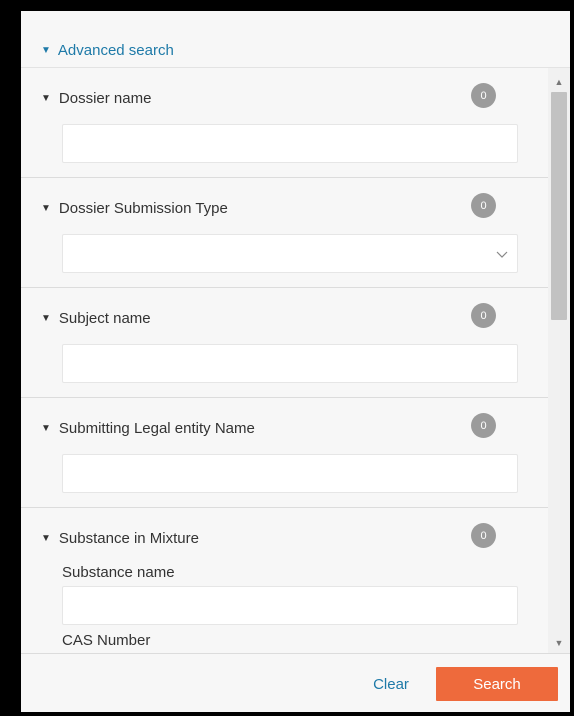 The height and width of the screenshot is (716, 574). What do you see at coordinates (295, 123) in the screenshot?
I see `section-dossier-name: ▼ Dossier name 0` at bounding box center [295, 123].